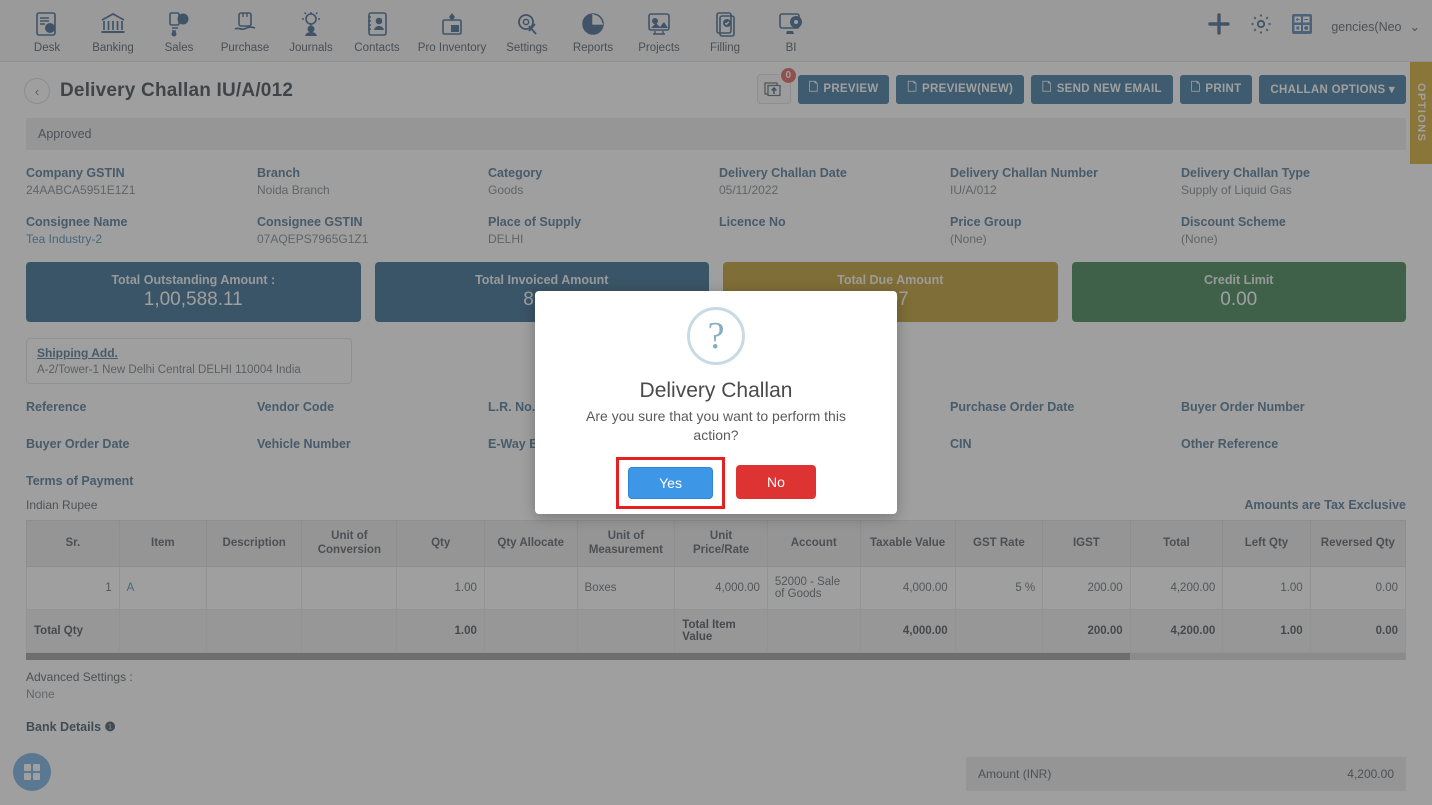  I want to click on yes-button-highlight: Yes, so click(670, 482).